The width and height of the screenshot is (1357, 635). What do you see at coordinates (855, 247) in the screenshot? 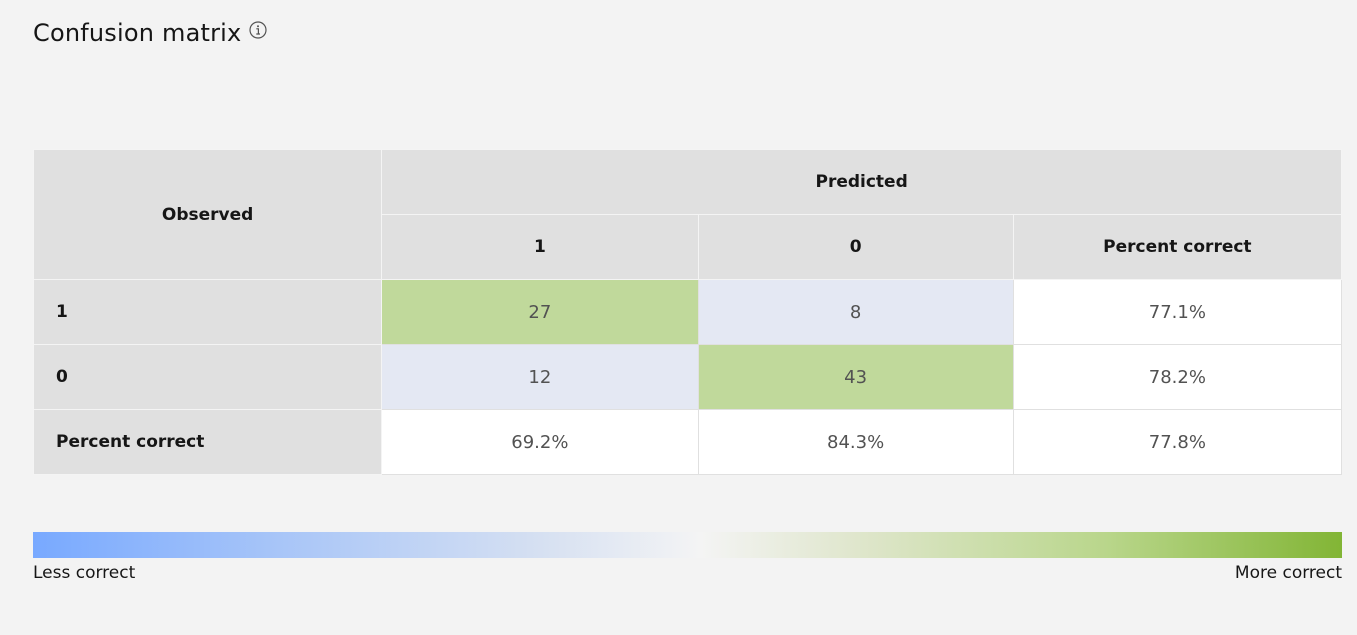
I see `column-header: 0` at bounding box center [855, 247].